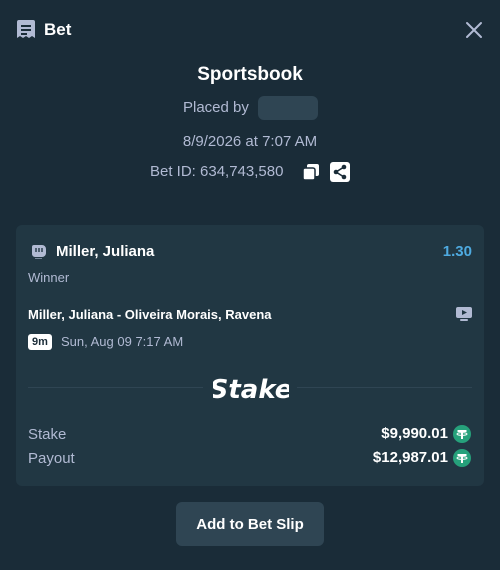 This screenshot has height=570, width=500. I want to click on book-title: Sportsbook, so click(250, 74).